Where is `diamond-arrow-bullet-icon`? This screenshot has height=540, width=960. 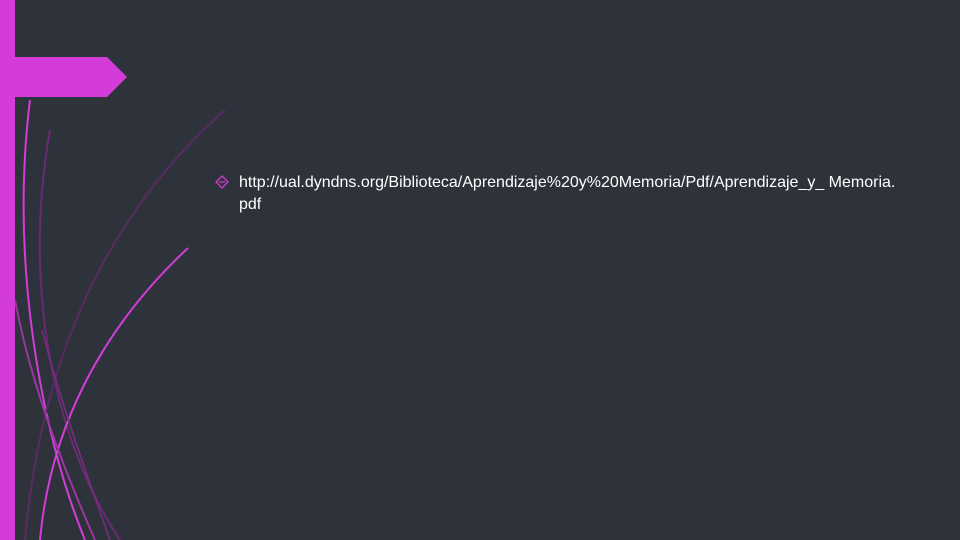
diamond-arrow-bullet-icon is located at coordinates (222, 182).